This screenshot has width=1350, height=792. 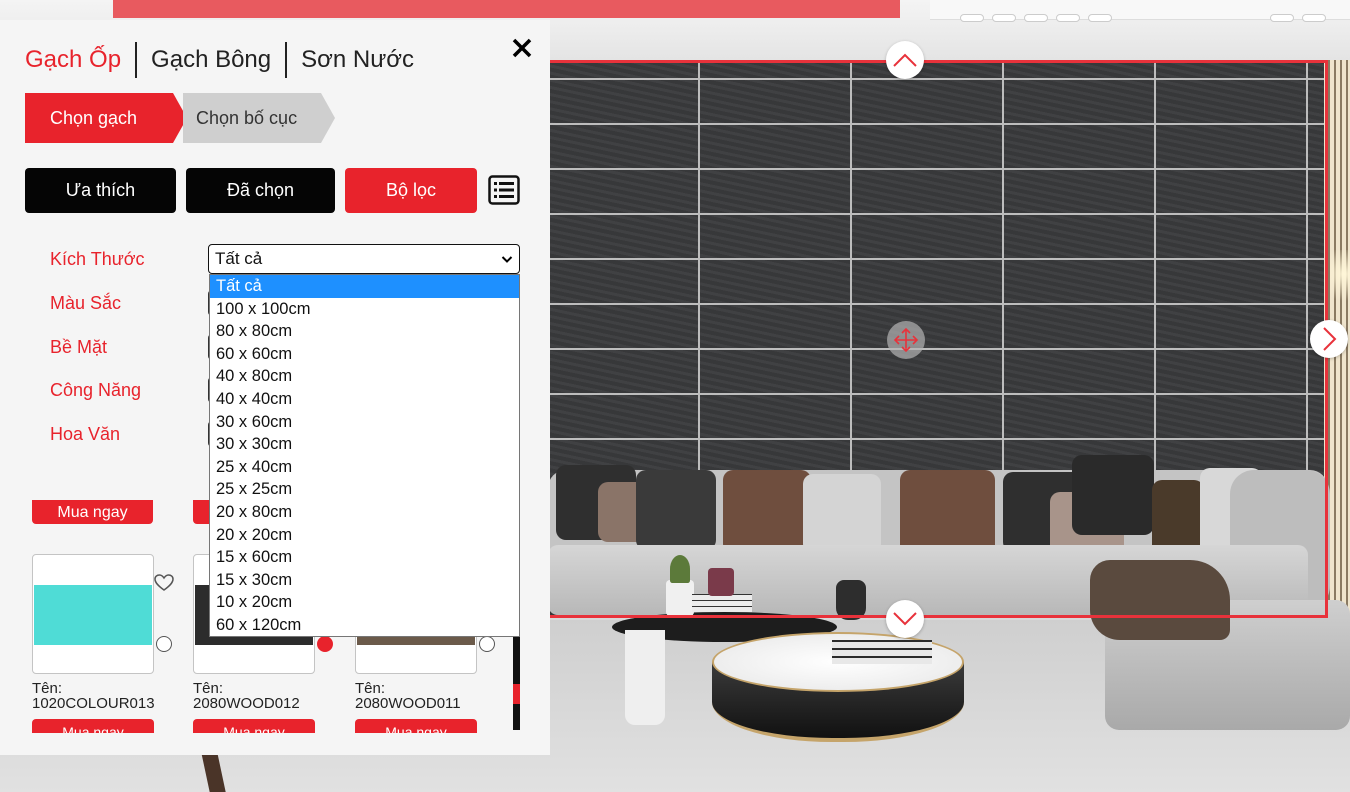 I want to click on close-icon, so click(x=522, y=48).